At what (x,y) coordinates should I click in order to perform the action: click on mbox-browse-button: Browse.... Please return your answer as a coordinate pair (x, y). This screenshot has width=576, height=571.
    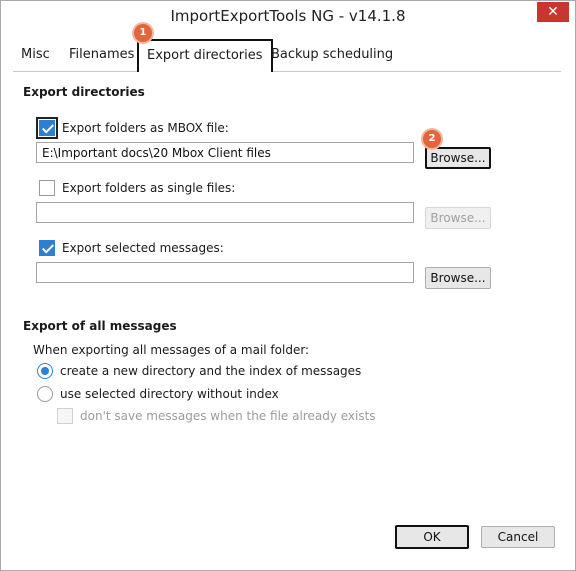
    Looking at the image, I should click on (458, 158).